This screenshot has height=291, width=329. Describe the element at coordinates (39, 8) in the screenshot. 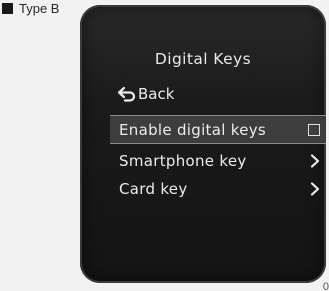

I see `type-label-text: Type B` at that location.